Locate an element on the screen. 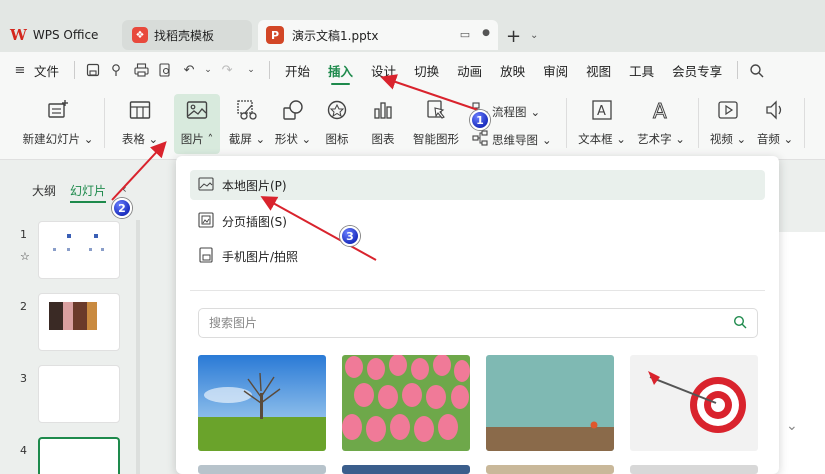  step-badge-2: 2 is located at coordinates (122, 208).